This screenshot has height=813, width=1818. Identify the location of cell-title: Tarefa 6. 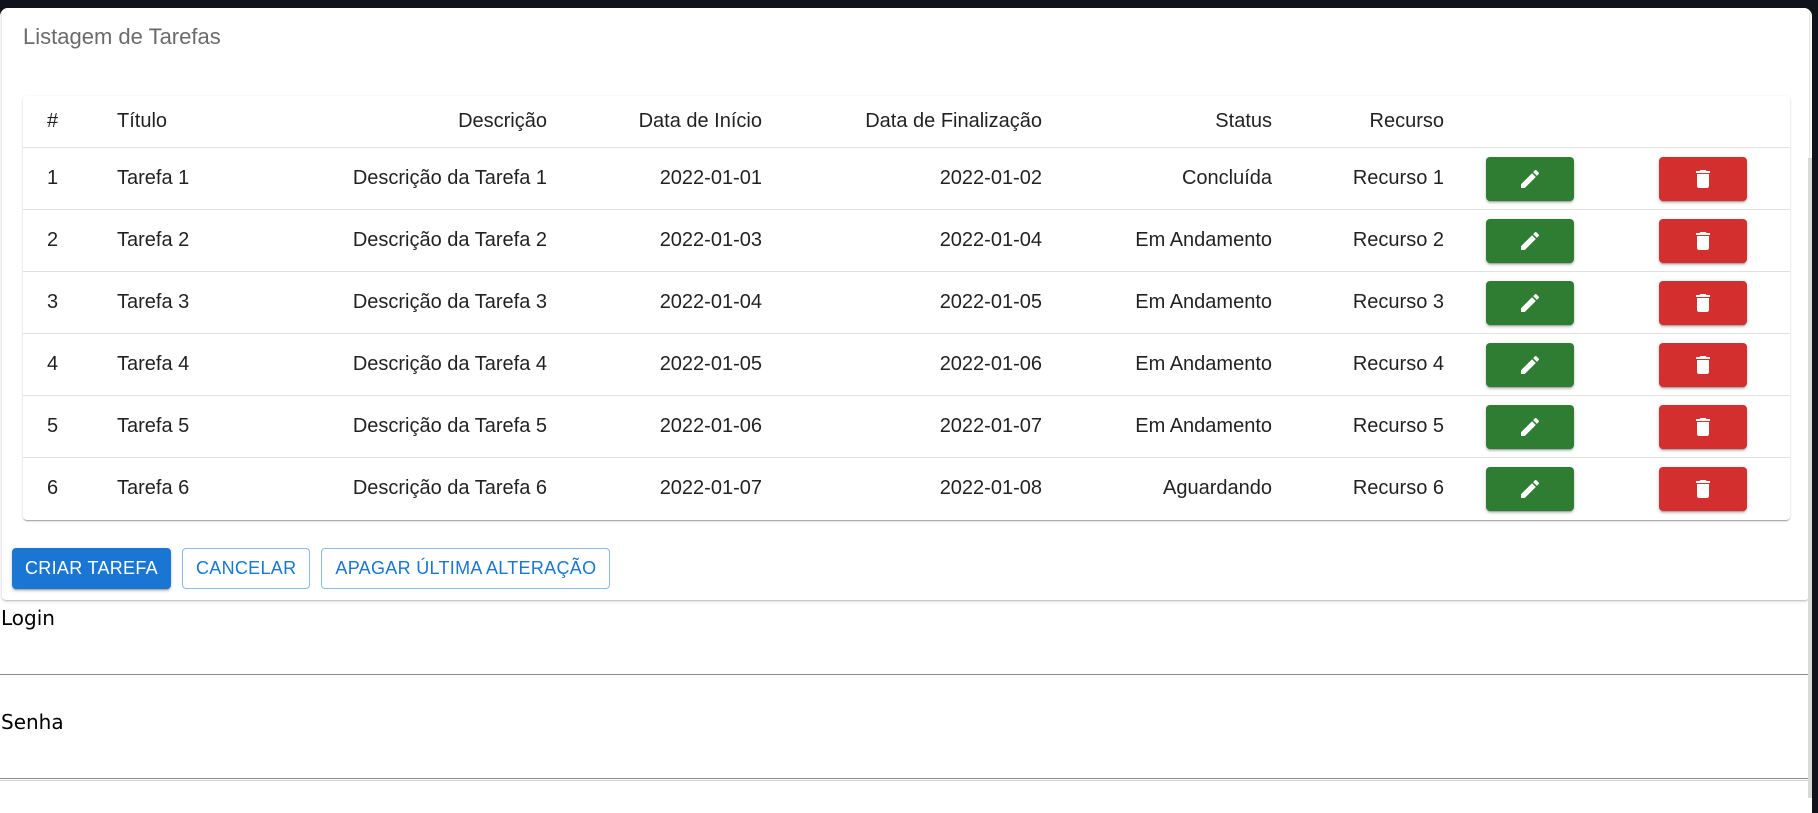
(153, 488).